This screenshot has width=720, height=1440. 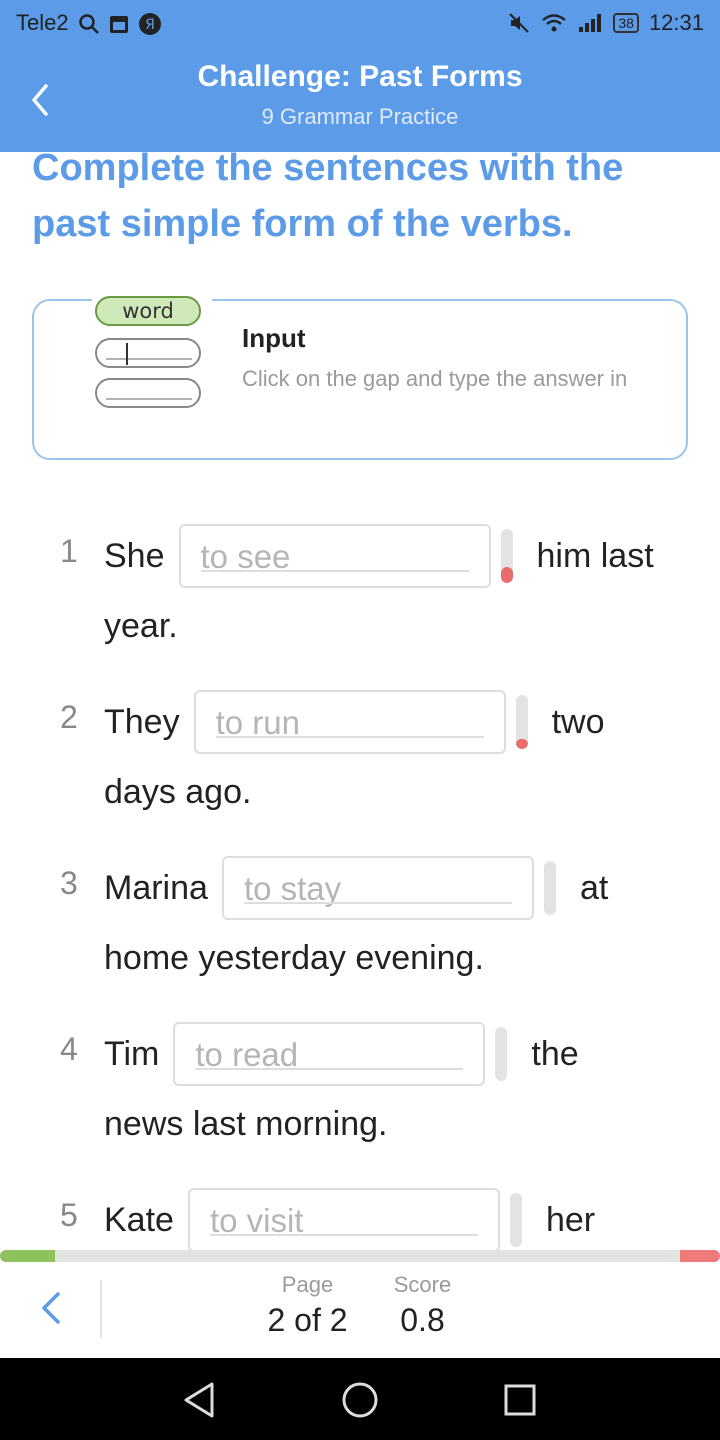 I want to click on system-navigation-bar, so click(x=360, y=1399).